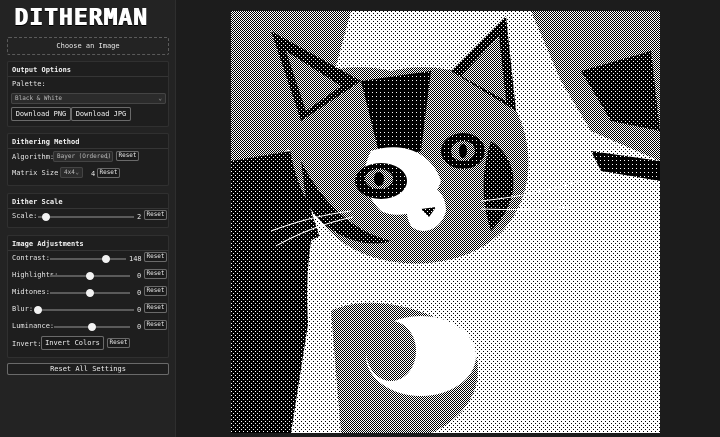 This screenshot has height=437, width=720. Describe the element at coordinates (33, 326) in the screenshot. I see `luminance-label: Luminance:` at that location.